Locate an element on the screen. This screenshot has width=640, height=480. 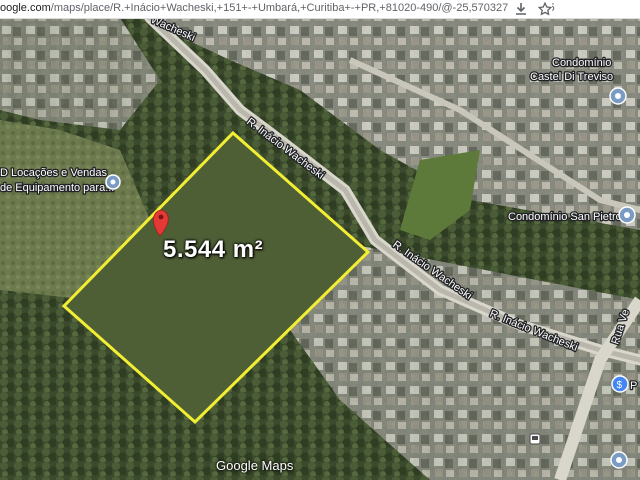
place-label-locacoes-line1: D Locações e Vendas is located at coordinates (54, 173).